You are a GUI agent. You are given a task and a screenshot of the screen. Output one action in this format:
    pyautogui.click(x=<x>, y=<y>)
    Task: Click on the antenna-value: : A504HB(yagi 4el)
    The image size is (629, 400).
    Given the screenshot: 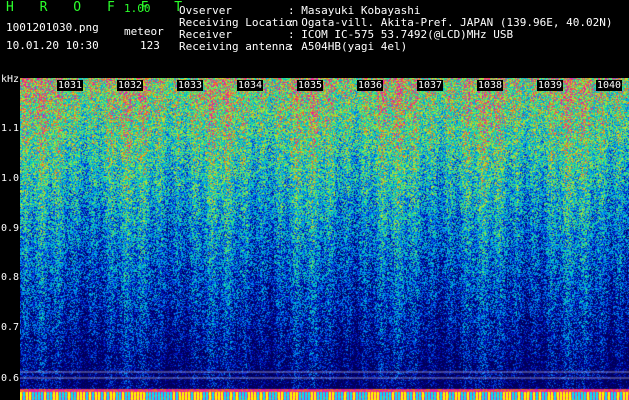 What is the action you would take?
    pyautogui.click(x=348, y=46)
    